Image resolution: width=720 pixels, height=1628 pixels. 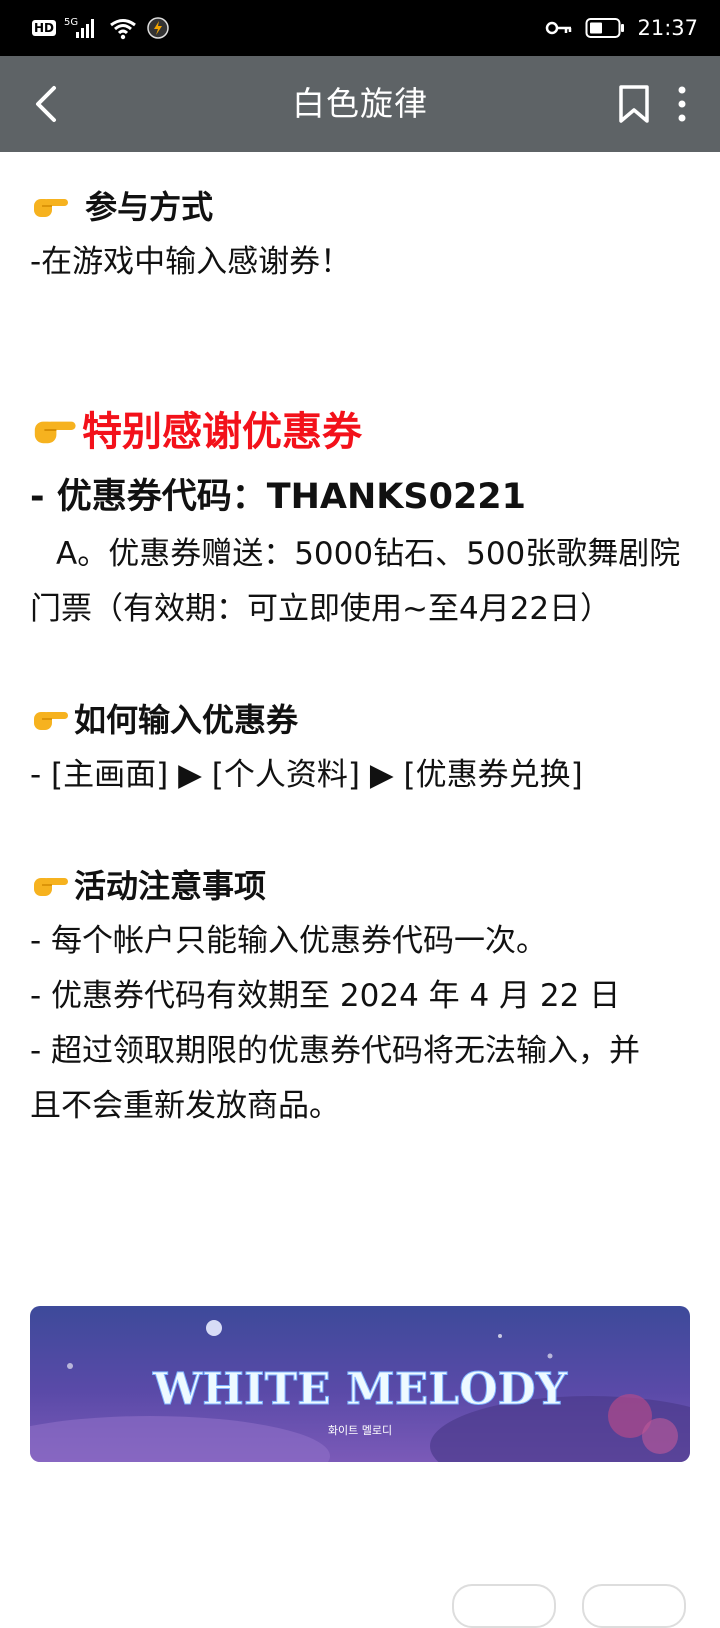 I want to click on section-heading: 活动注意事项, so click(x=363, y=886).